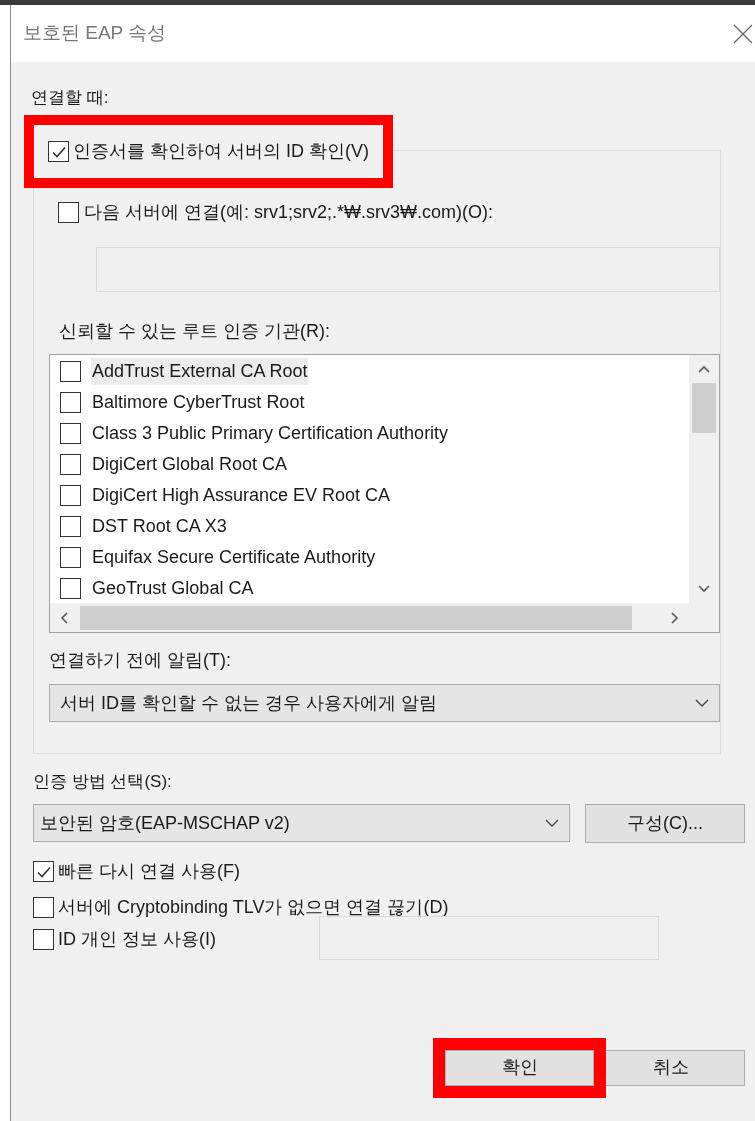 This screenshot has width=755, height=1121. I want to click on list-item: DST Root CA X3, so click(159, 526).